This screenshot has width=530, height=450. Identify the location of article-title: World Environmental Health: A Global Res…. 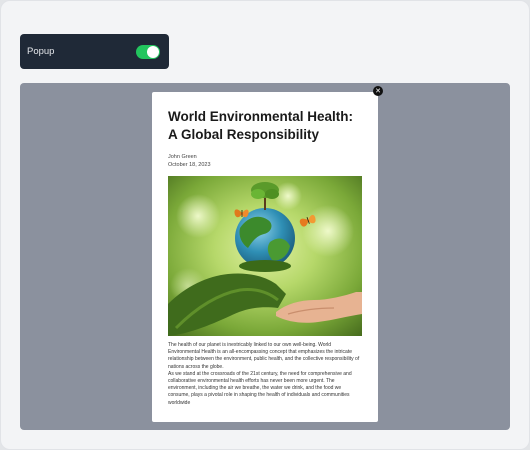
(261, 125).